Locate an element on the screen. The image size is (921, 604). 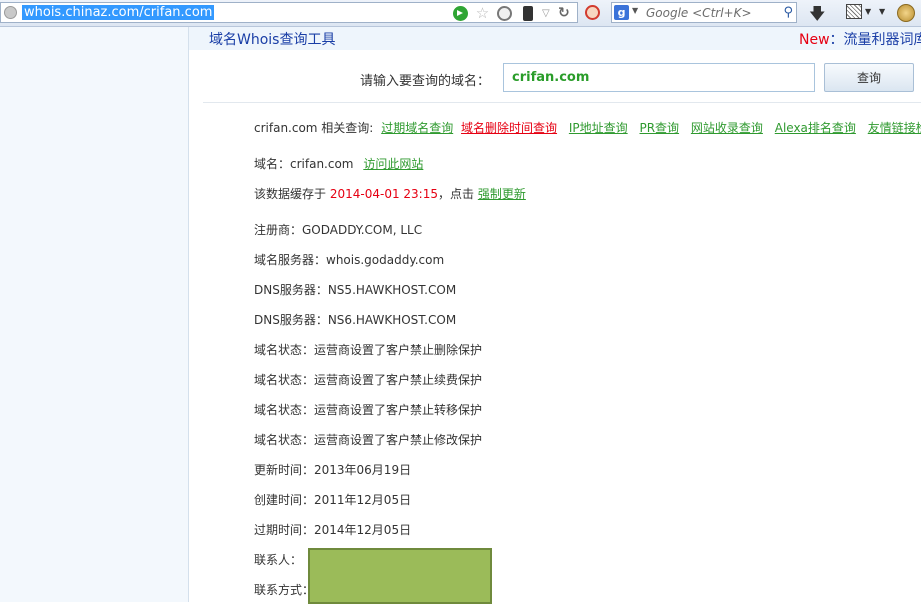
alarm-clock-icon is located at coordinates (504, 13).